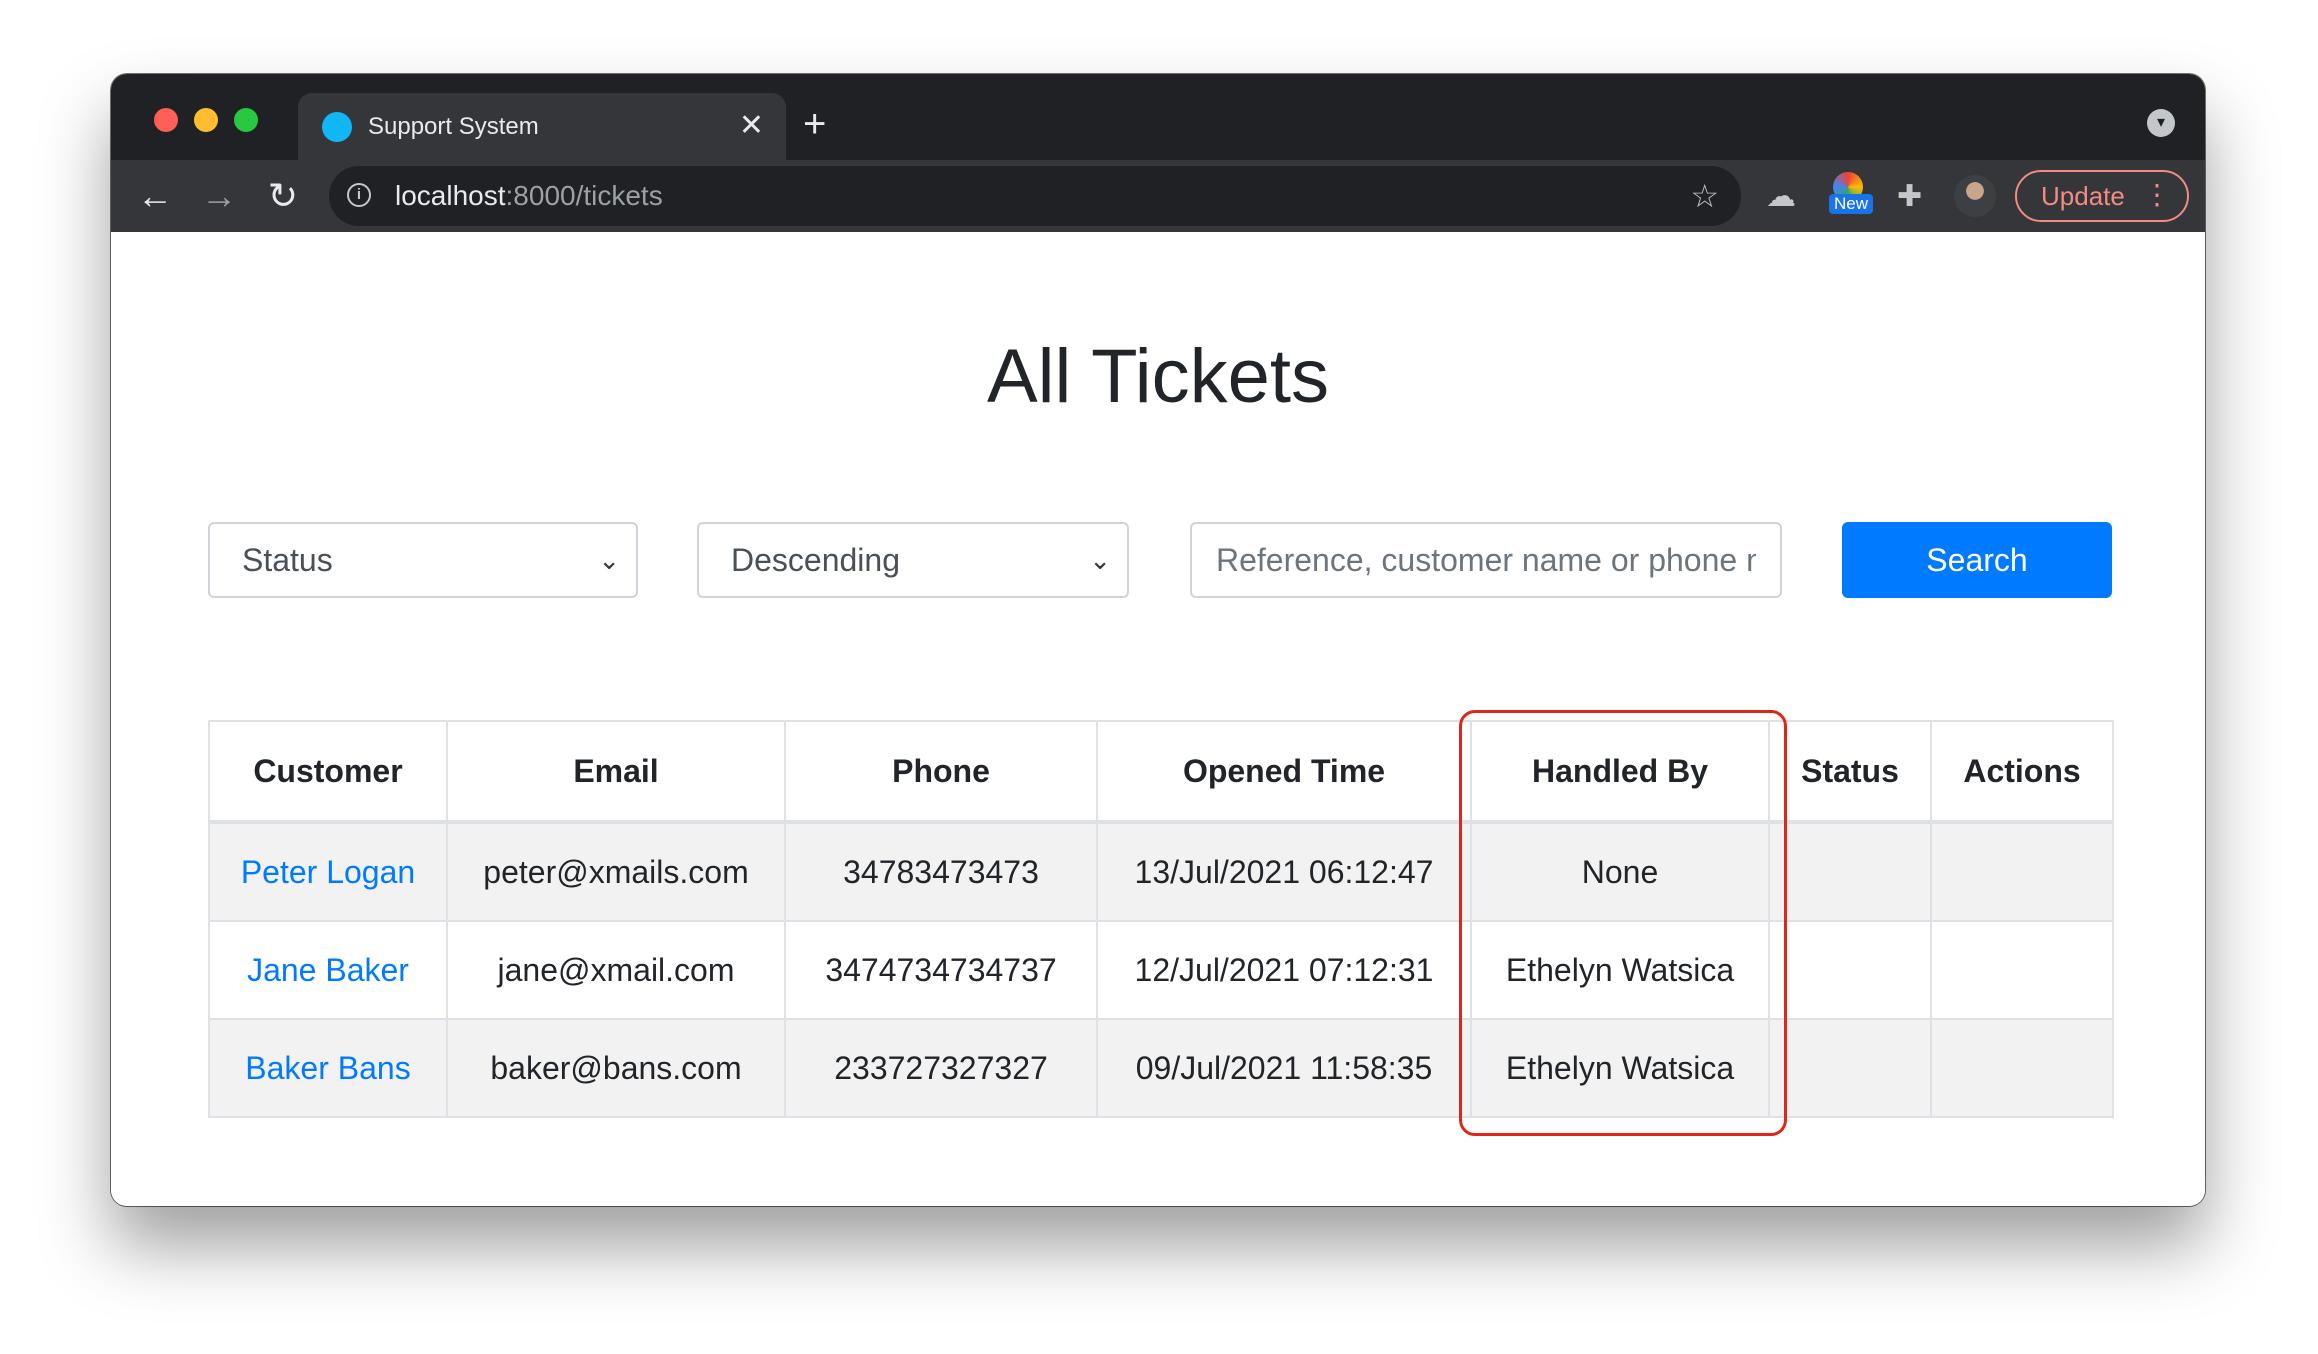  What do you see at coordinates (2022, 772) in the screenshot?
I see `header-actions: Actions` at bounding box center [2022, 772].